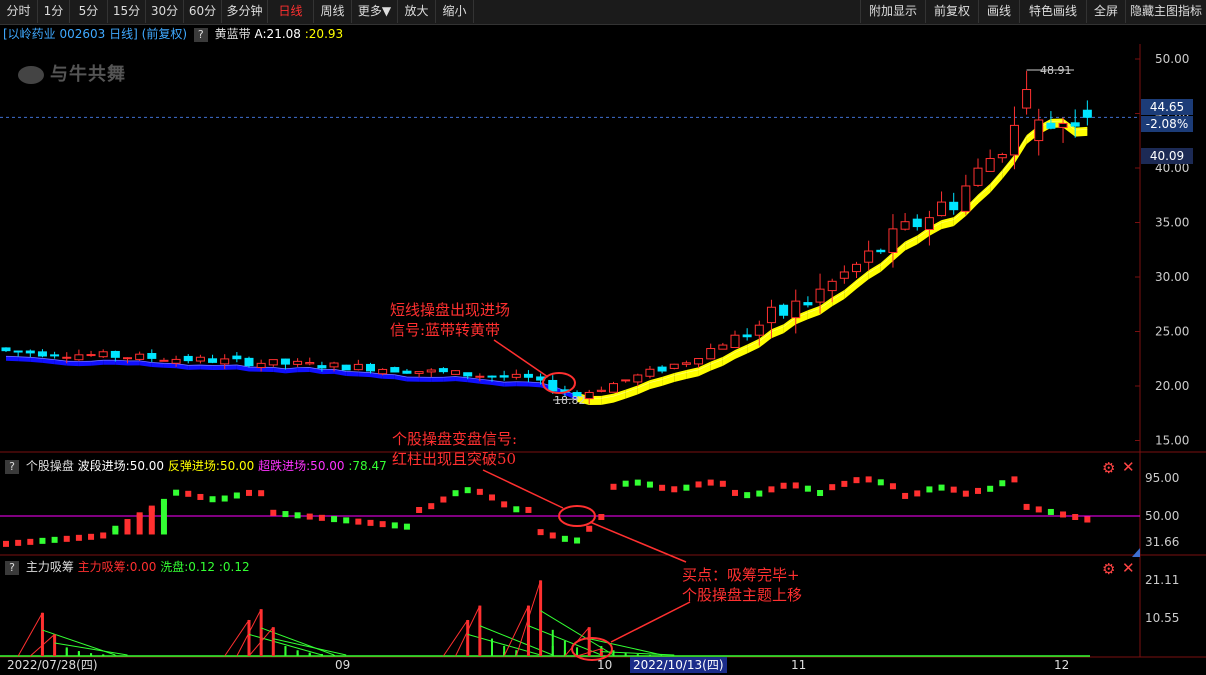  What do you see at coordinates (1172, 223) in the screenshot?
I see `price-axis-label: 35.00` at bounding box center [1172, 223].